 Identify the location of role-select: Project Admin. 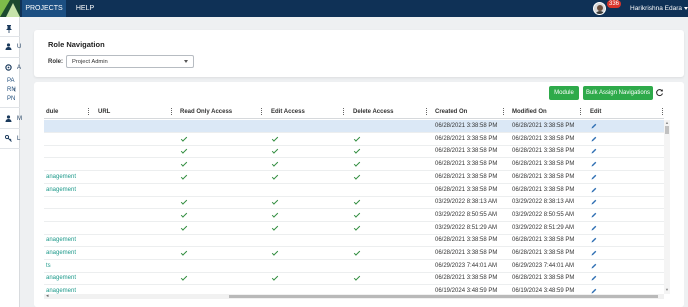
(130, 61).